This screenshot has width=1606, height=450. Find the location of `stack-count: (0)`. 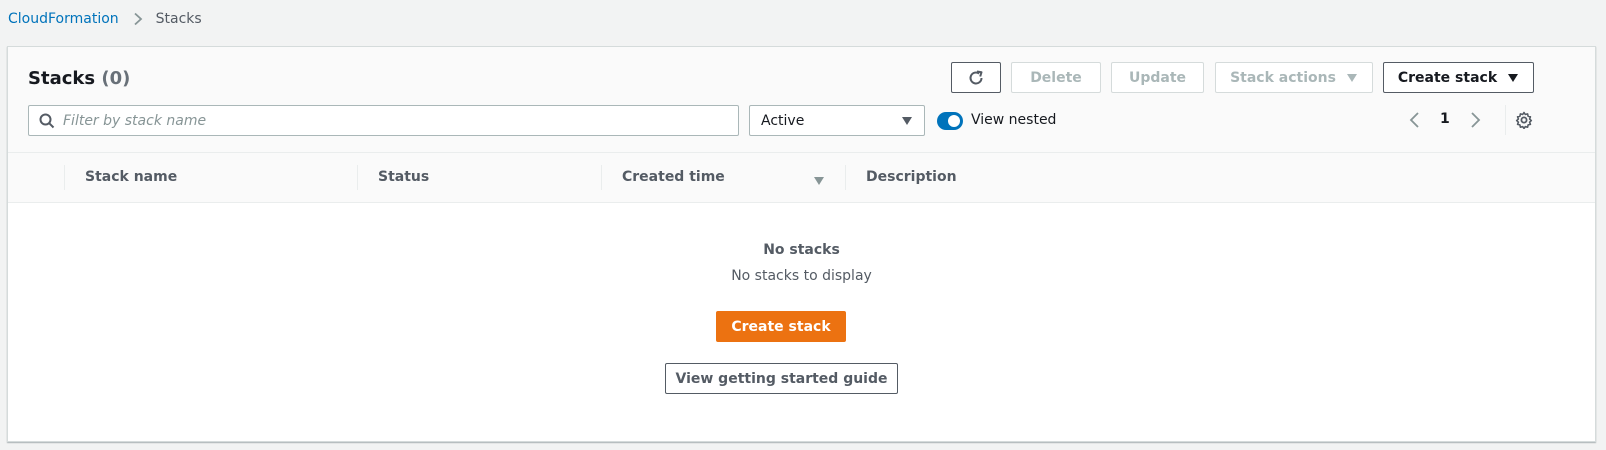

stack-count: (0) is located at coordinates (116, 78).